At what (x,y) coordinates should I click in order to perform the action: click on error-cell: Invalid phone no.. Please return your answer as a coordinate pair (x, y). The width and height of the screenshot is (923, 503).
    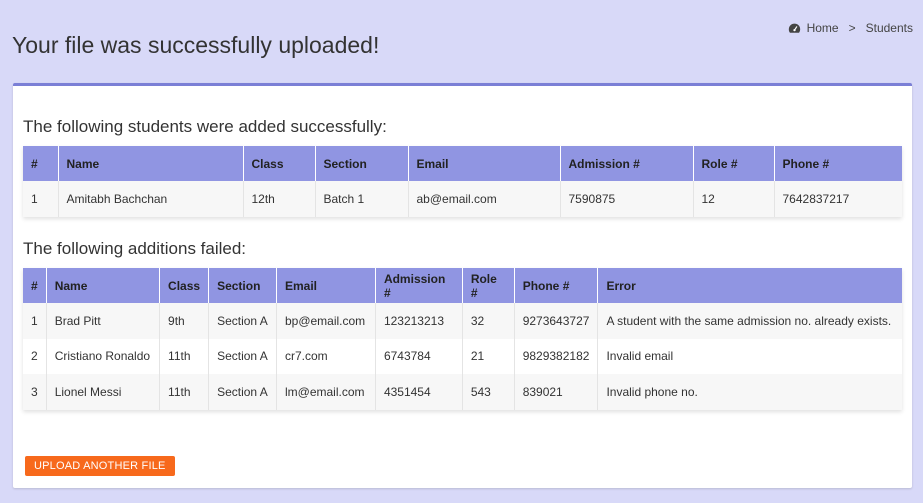
    Looking at the image, I should click on (749, 392).